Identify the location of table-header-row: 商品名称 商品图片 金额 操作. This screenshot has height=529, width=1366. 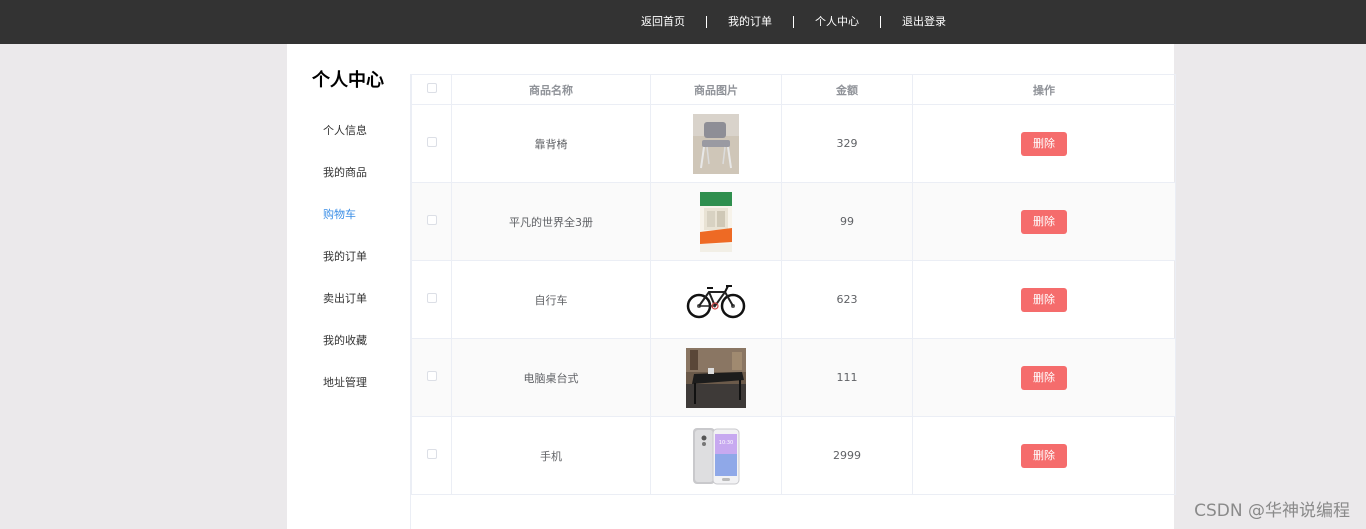
(793, 89).